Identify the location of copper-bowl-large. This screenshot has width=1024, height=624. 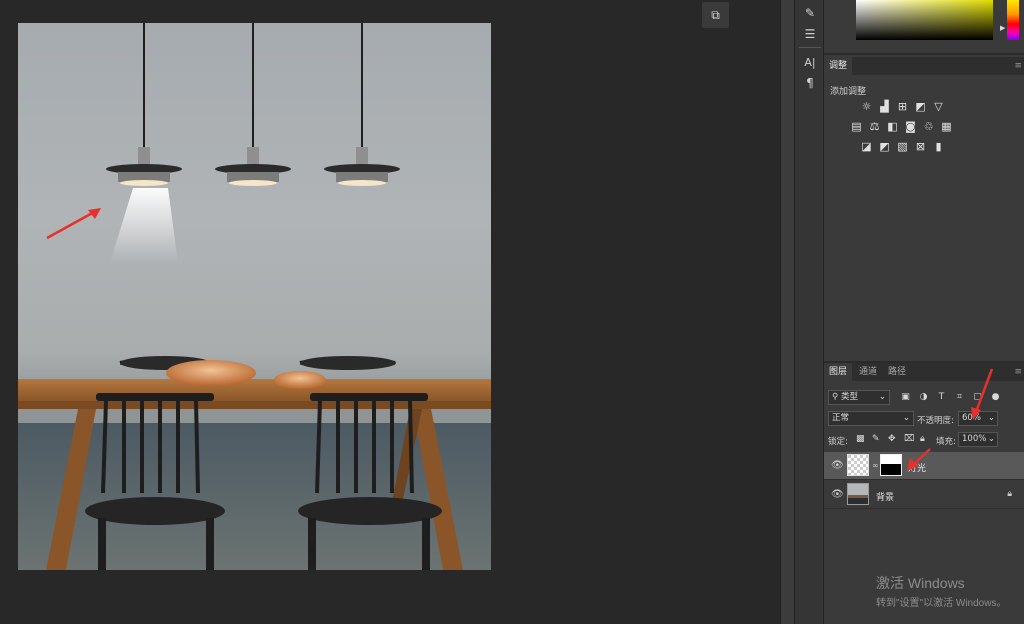
(211, 373).